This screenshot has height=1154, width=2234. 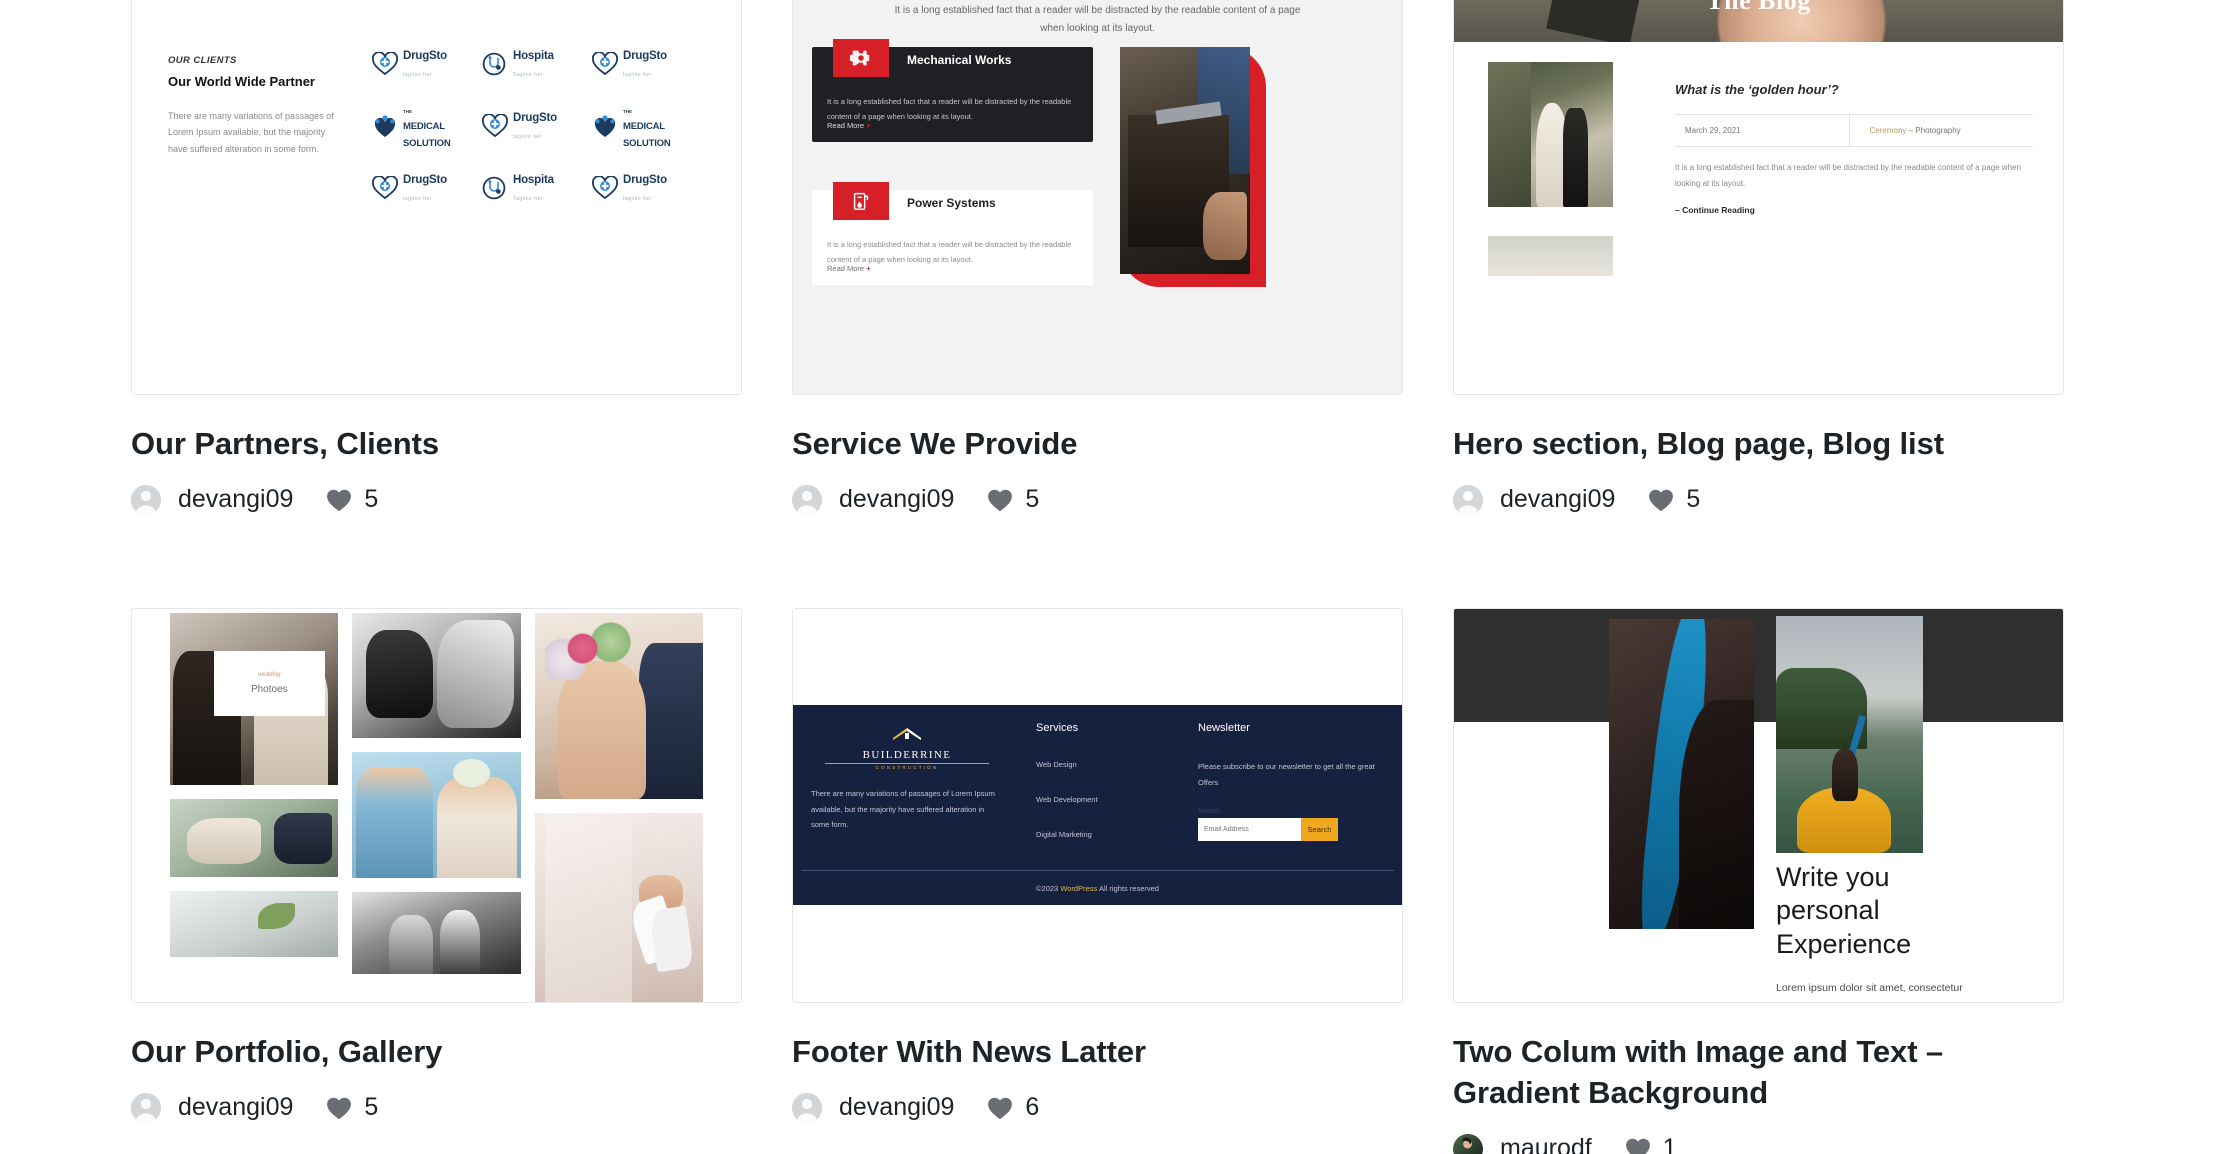 I want to click on twocolumn-heading: Write you personal Experience, so click(x=1844, y=910).